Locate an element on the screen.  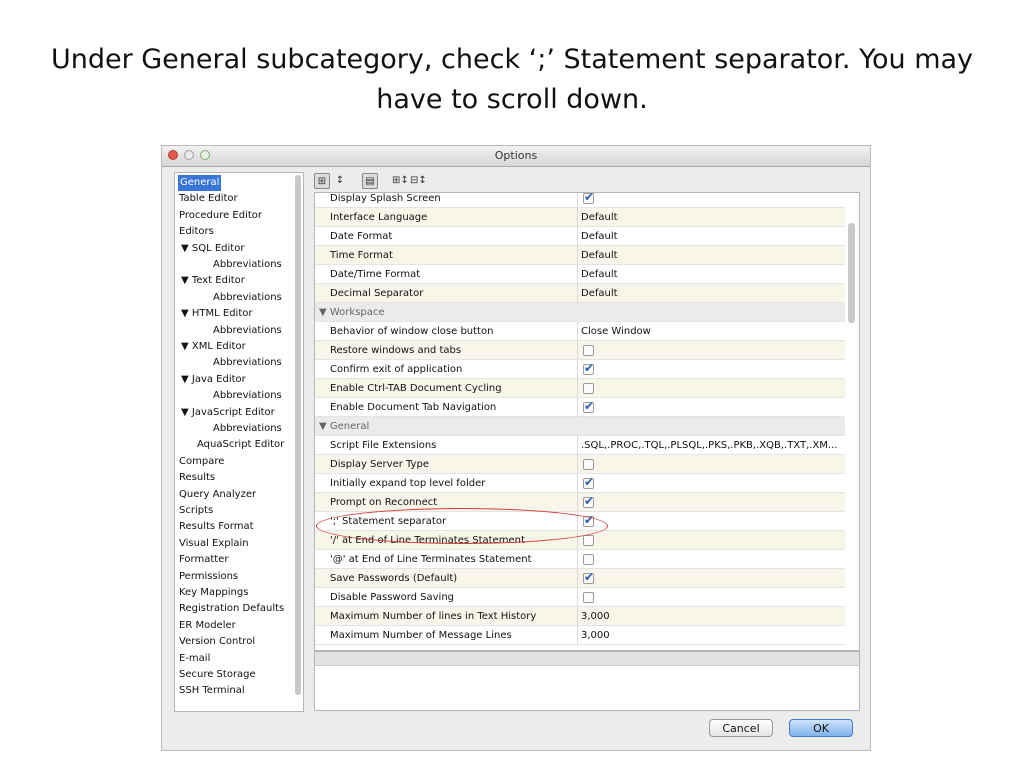
settings-row: Save Passwords (Default) is located at coordinates (580, 578).